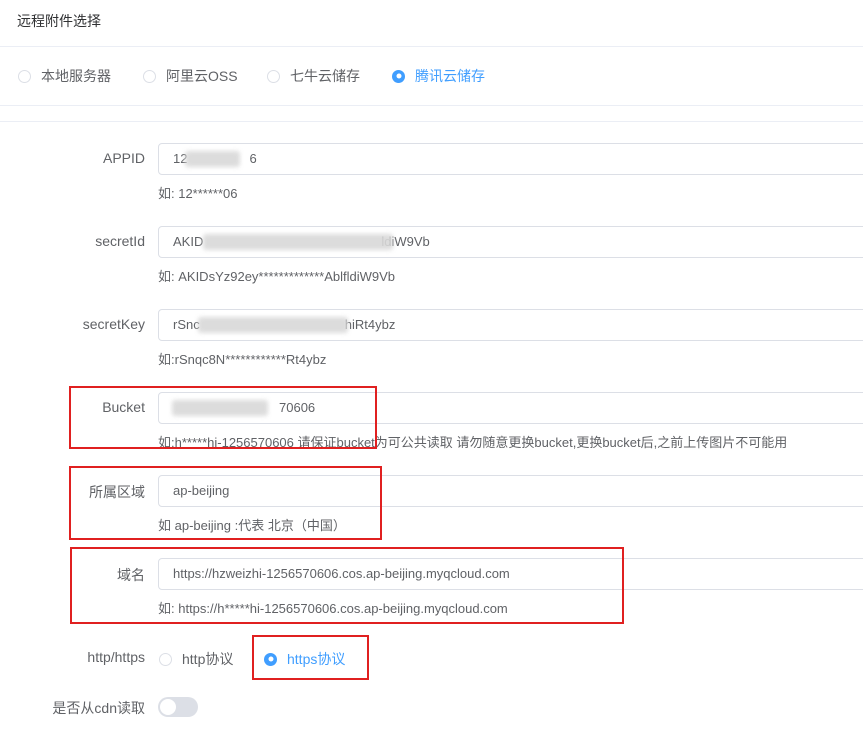 Image resolution: width=863 pixels, height=741 pixels. Describe the element at coordinates (510, 159) in the screenshot. I see `appid-input: 12 6` at that location.